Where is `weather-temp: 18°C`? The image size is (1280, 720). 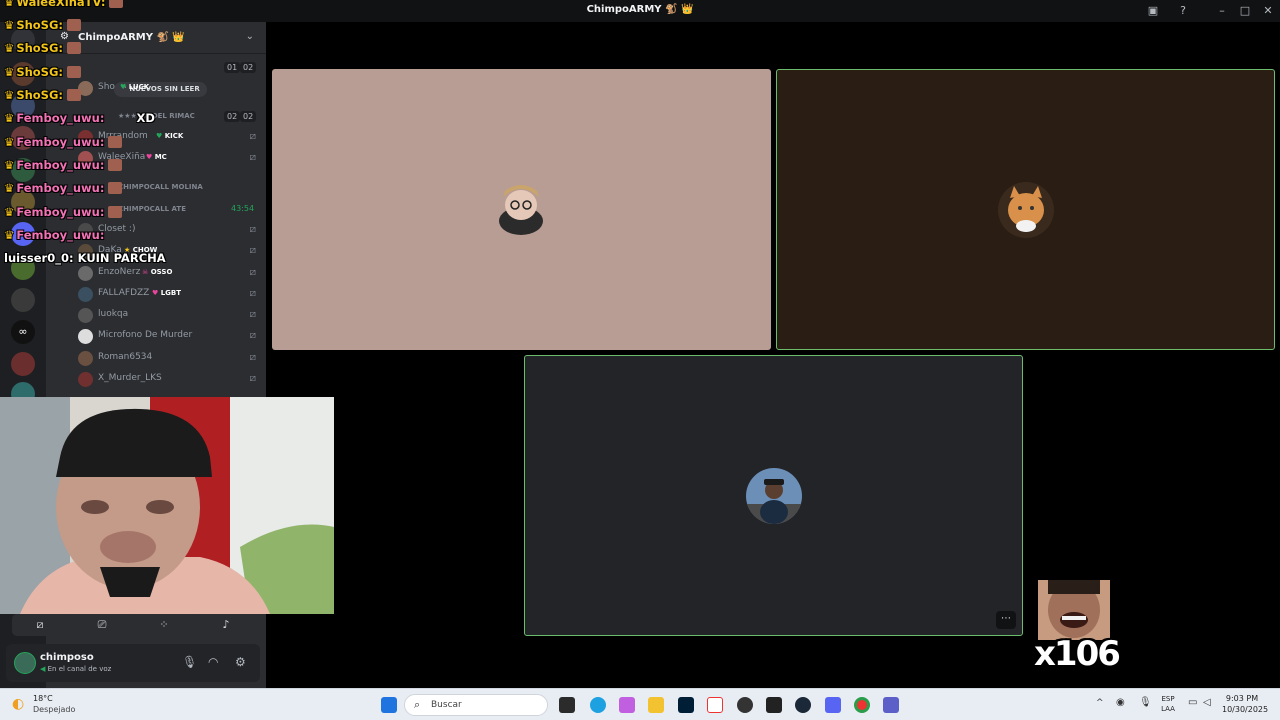 weather-temp: 18°C is located at coordinates (43, 698).